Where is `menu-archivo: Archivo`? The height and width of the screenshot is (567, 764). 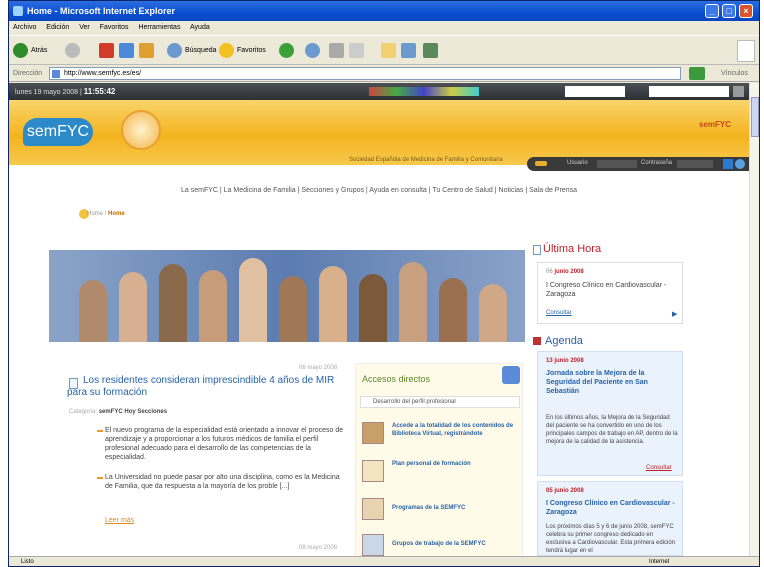
menu-archivo: Archivo is located at coordinates (24, 27).